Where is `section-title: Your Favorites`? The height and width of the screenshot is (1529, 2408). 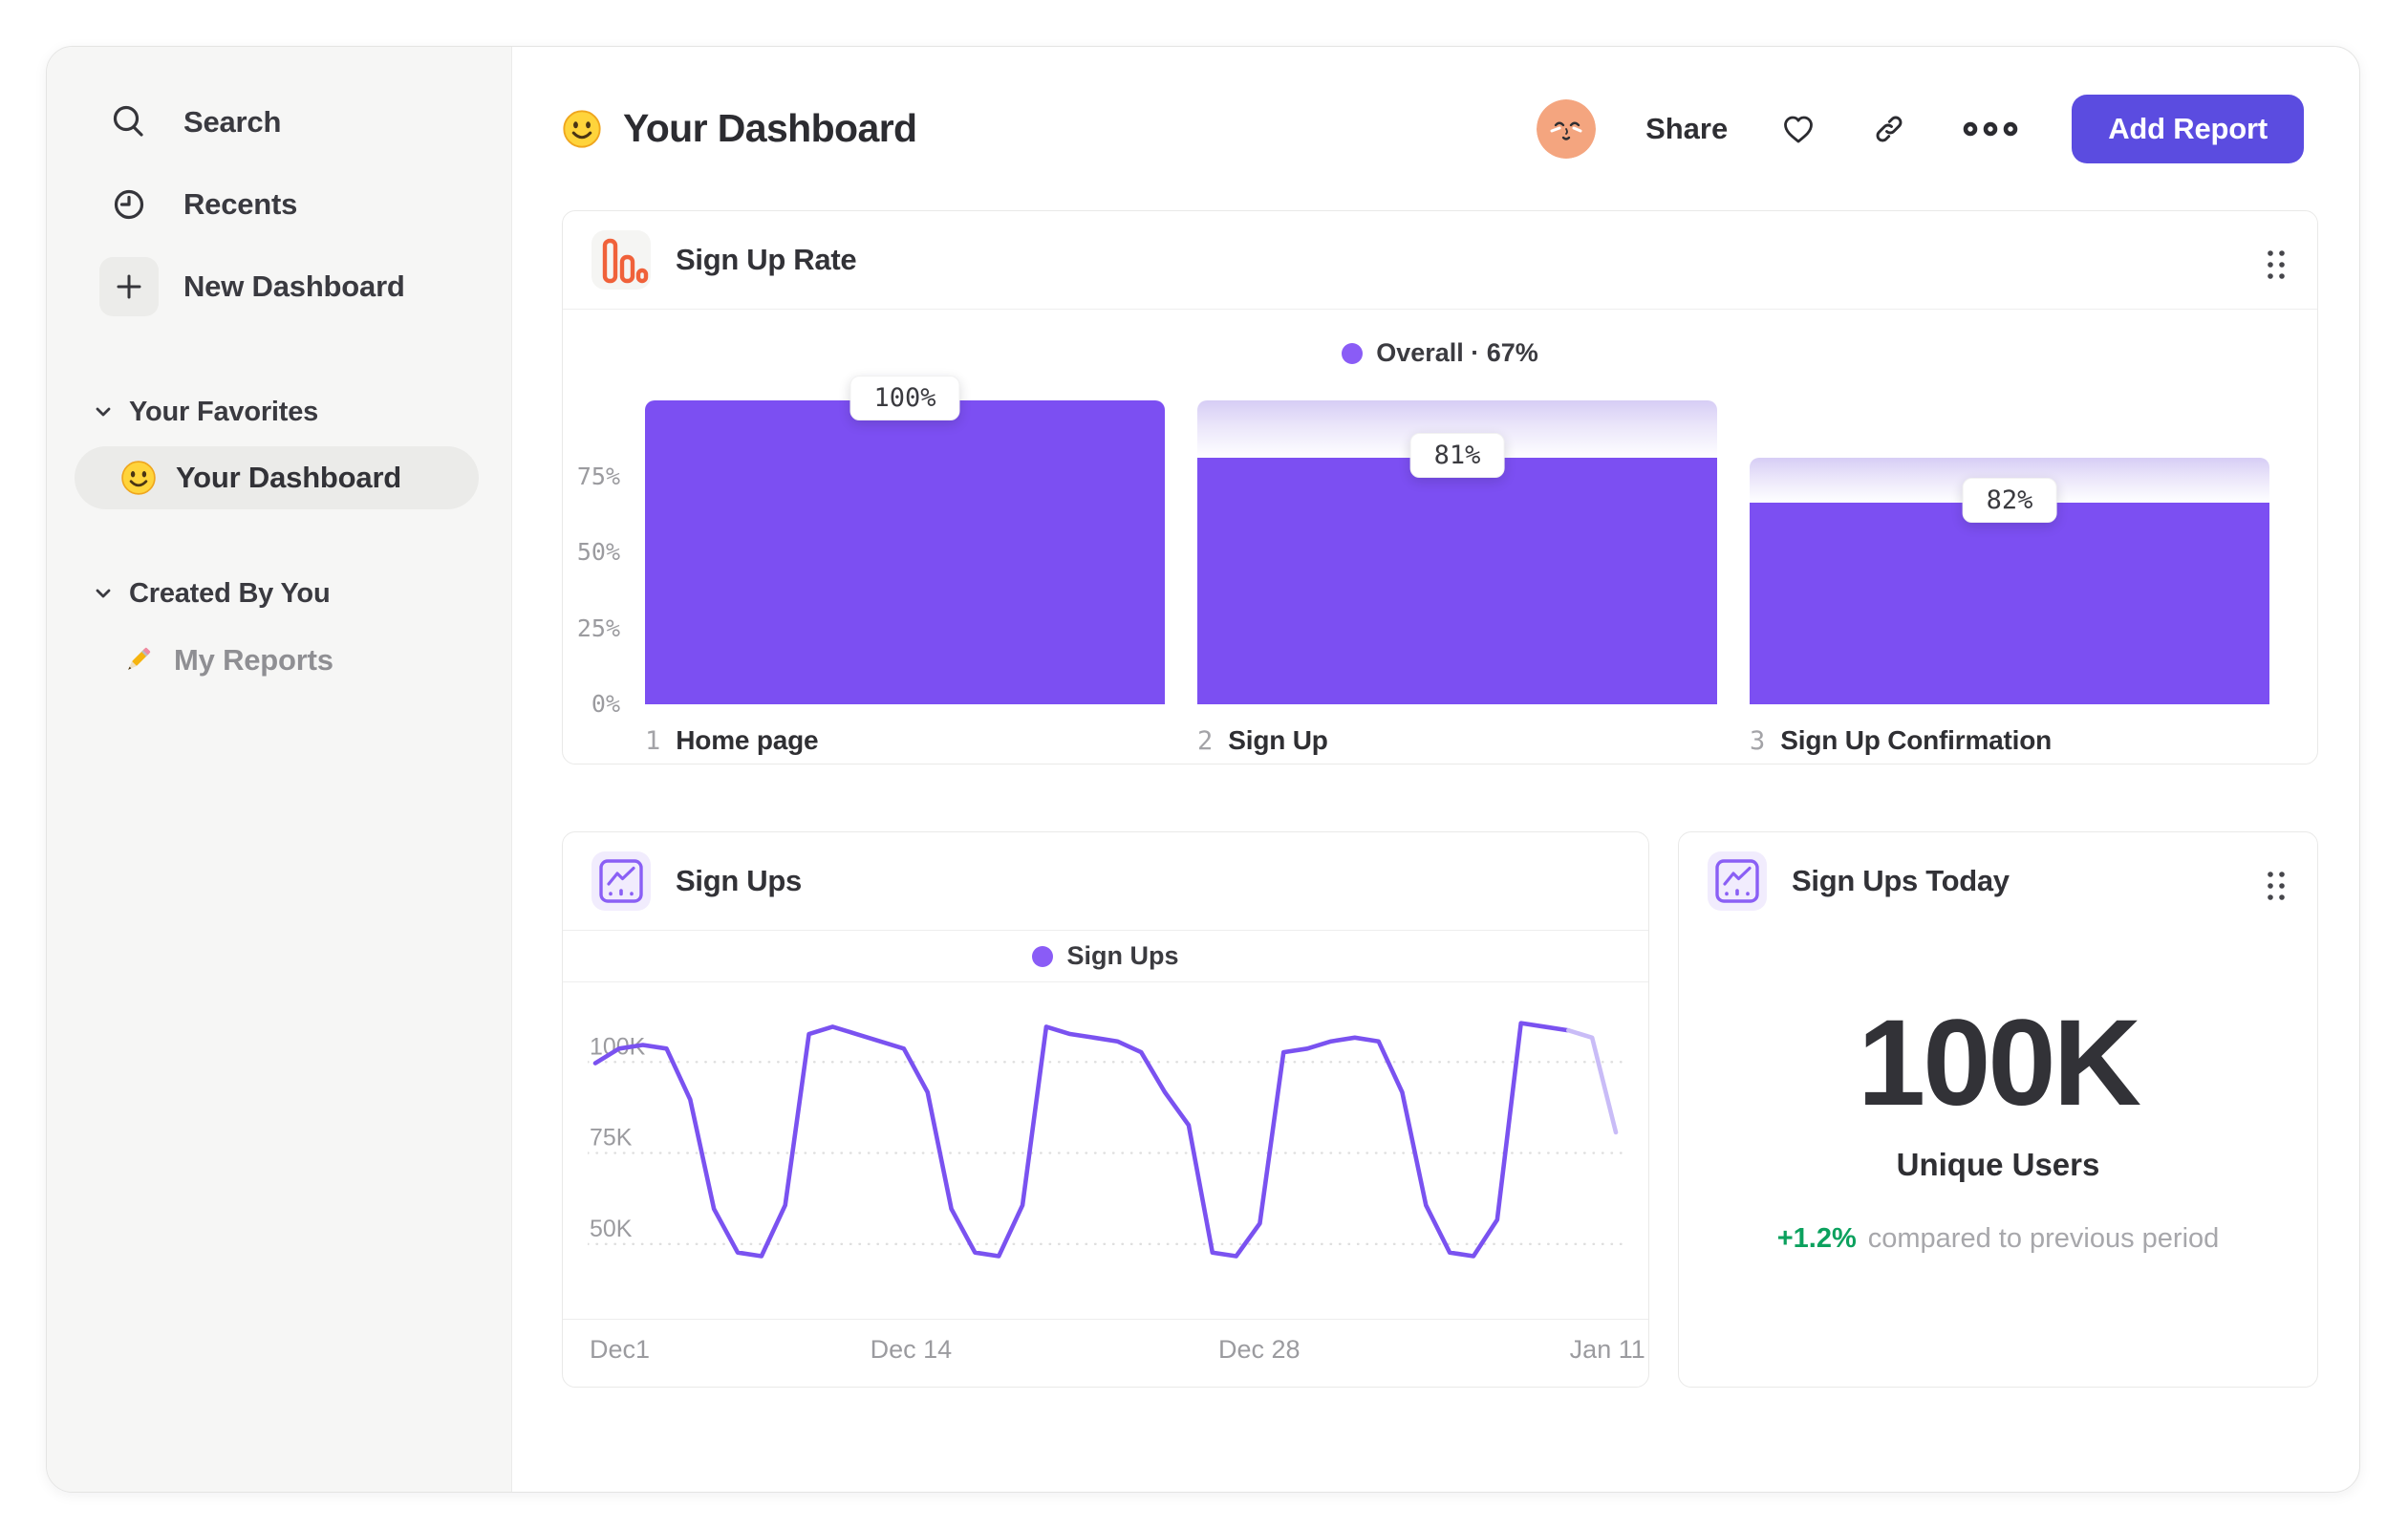
section-title: Your Favorites is located at coordinates (224, 411).